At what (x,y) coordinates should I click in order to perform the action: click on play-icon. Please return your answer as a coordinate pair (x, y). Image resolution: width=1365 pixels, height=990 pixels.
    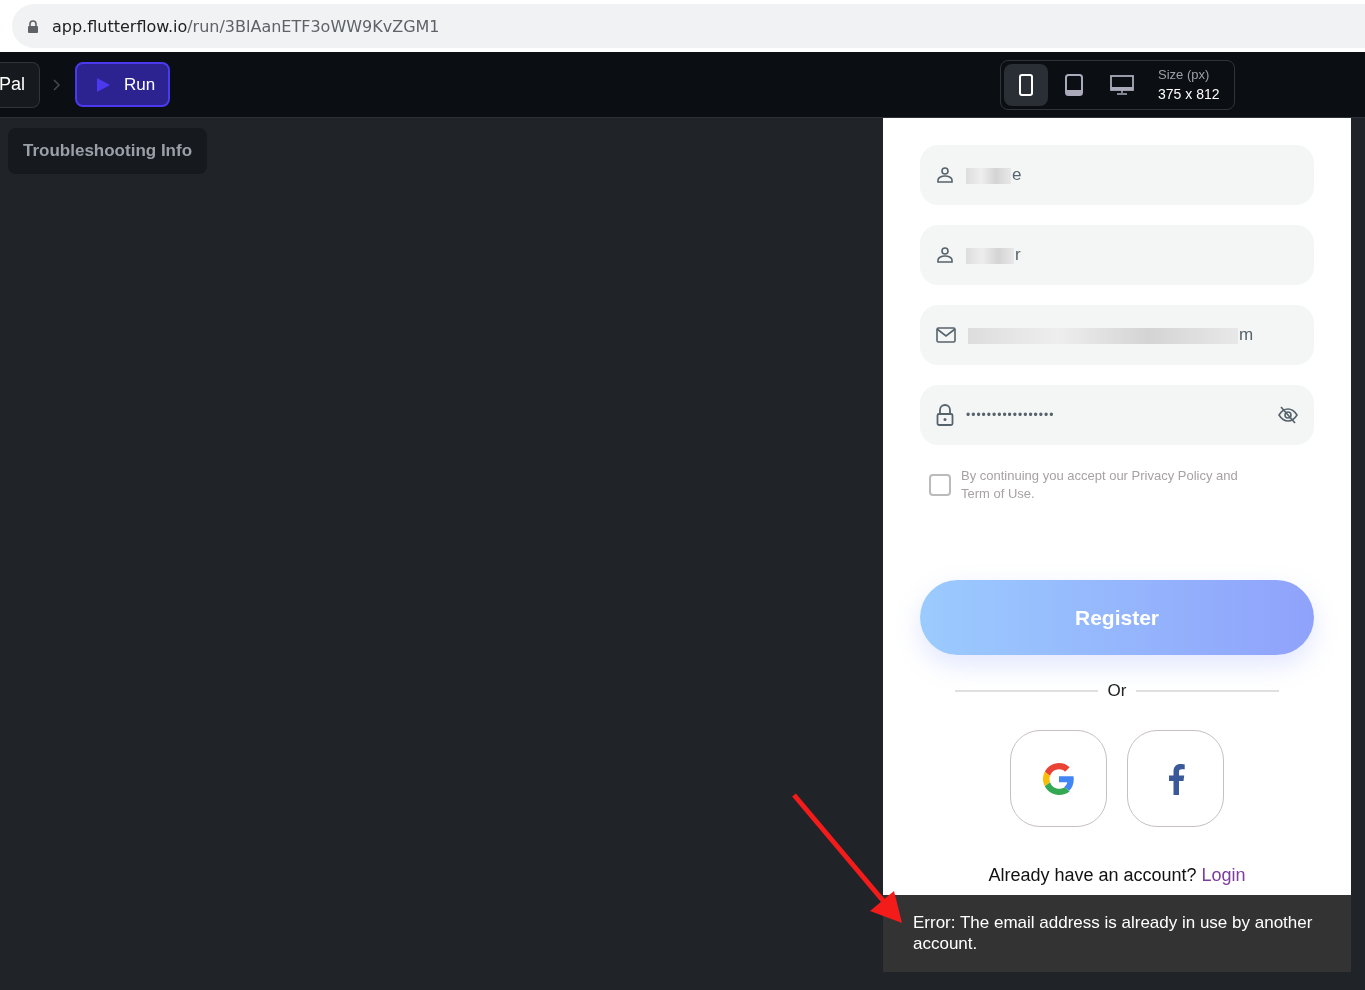
    Looking at the image, I should click on (103, 84).